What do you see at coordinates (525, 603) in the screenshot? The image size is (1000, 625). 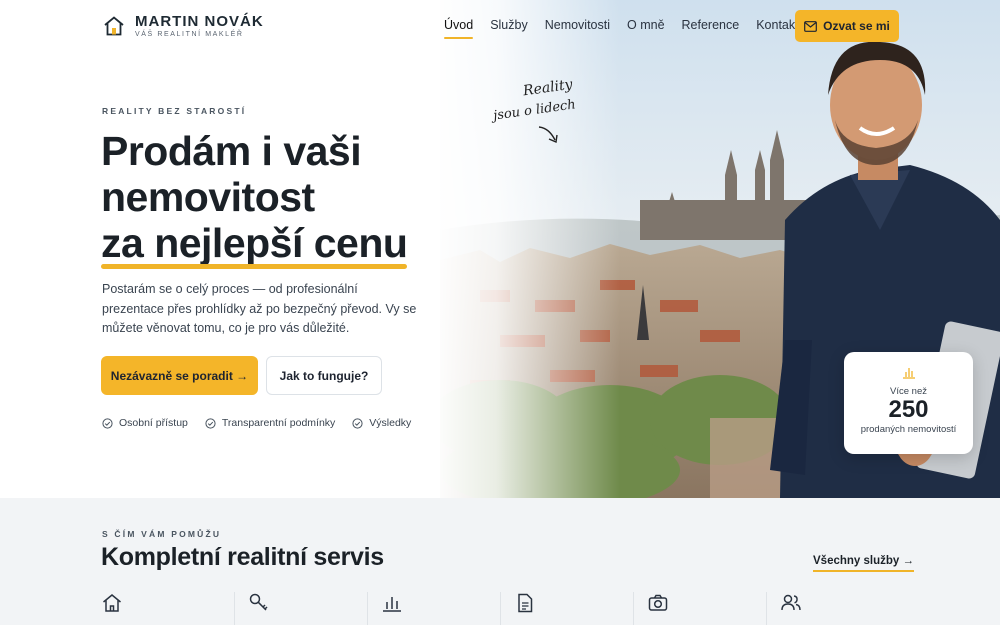 I see `document-icon` at bounding box center [525, 603].